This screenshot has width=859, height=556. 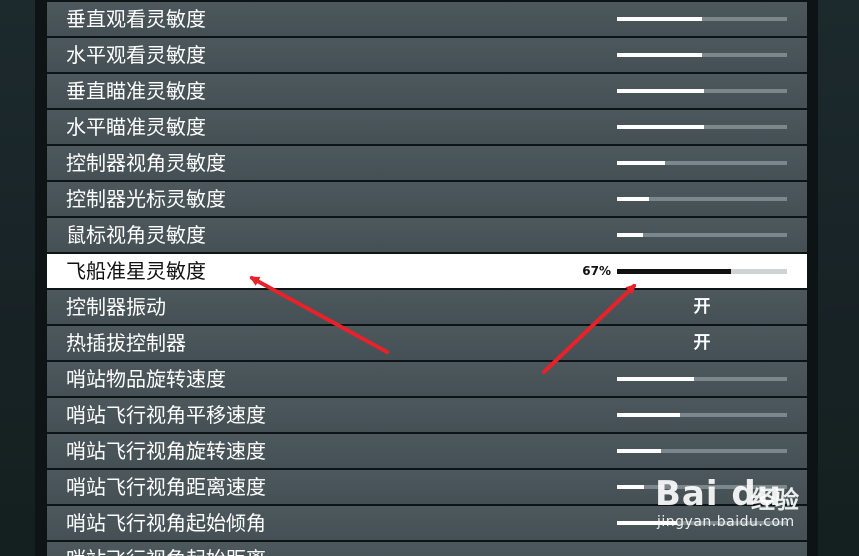 What do you see at coordinates (166, 487) in the screenshot?
I see `setting-label: 哨站飞行视角距离速度` at bounding box center [166, 487].